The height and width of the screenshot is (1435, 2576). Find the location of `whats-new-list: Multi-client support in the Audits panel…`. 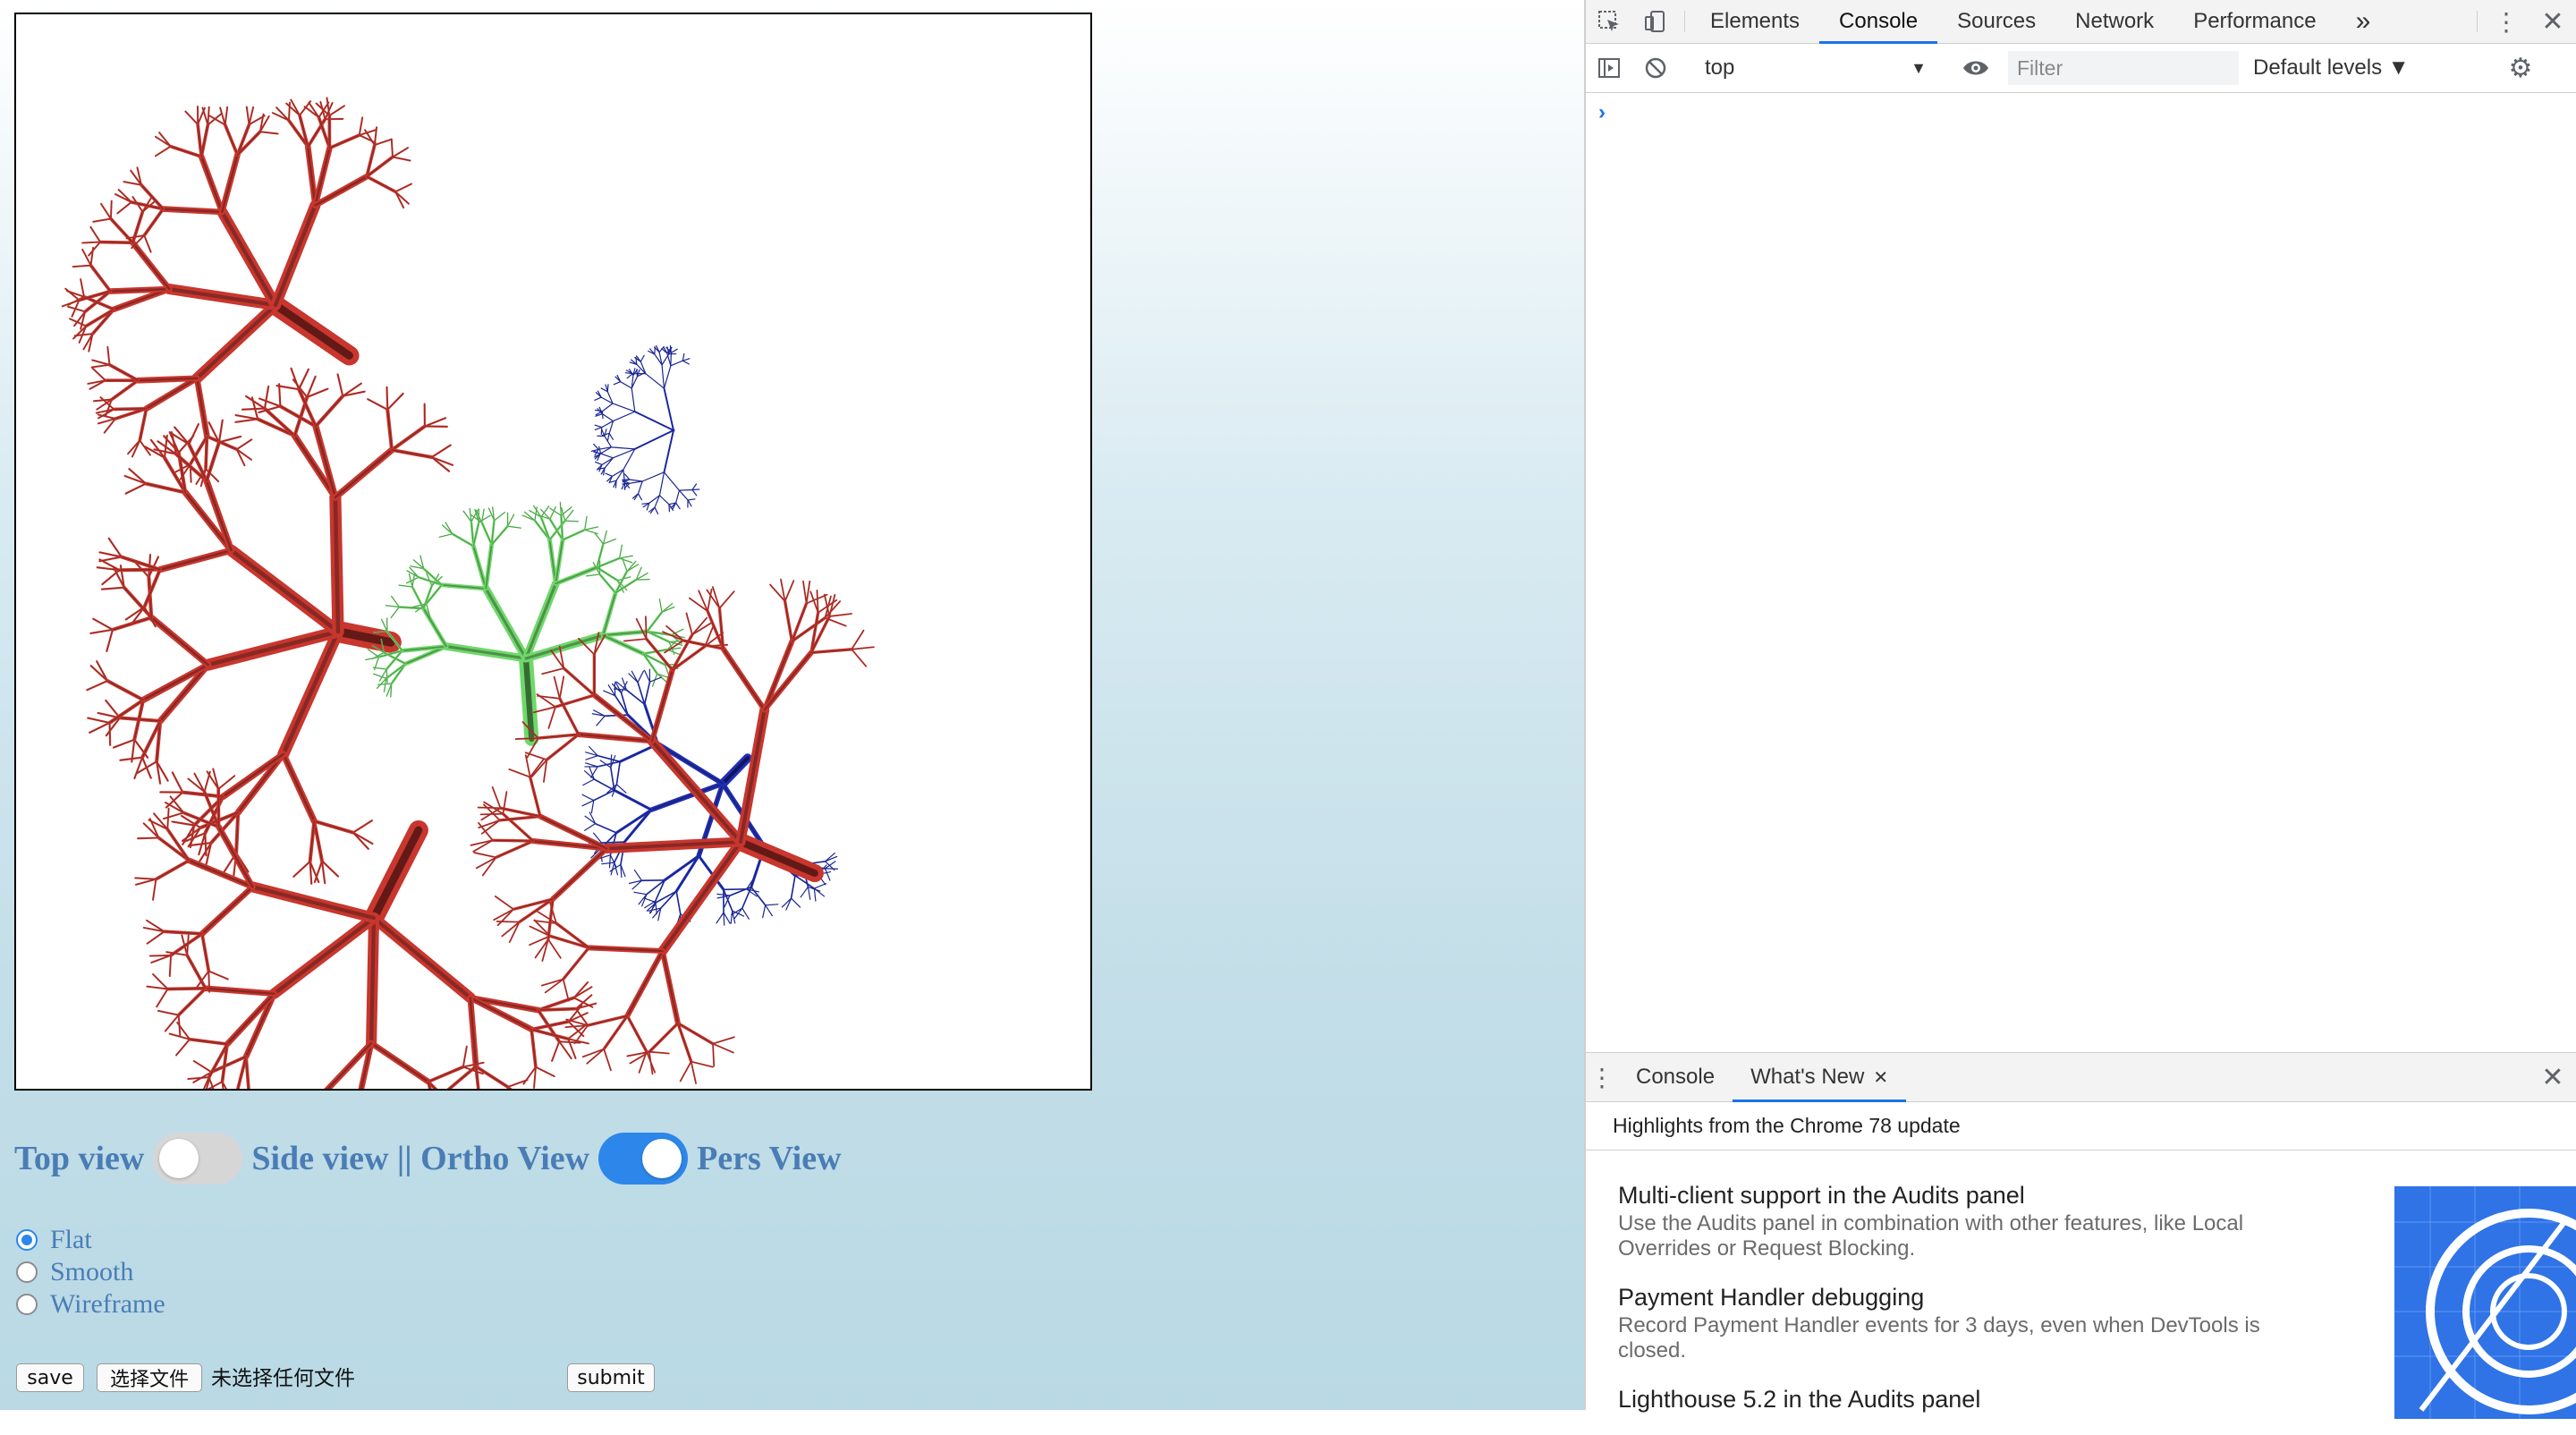

whats-new-list: Multi-client support in the Audits panel… is located at coordinates (1967, 1307).